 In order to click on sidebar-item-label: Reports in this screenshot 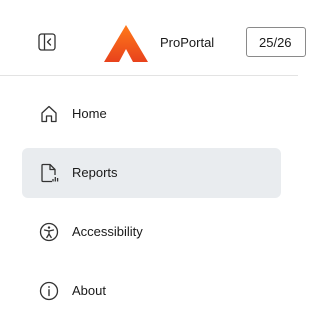, I will do `click(95, 172)`.